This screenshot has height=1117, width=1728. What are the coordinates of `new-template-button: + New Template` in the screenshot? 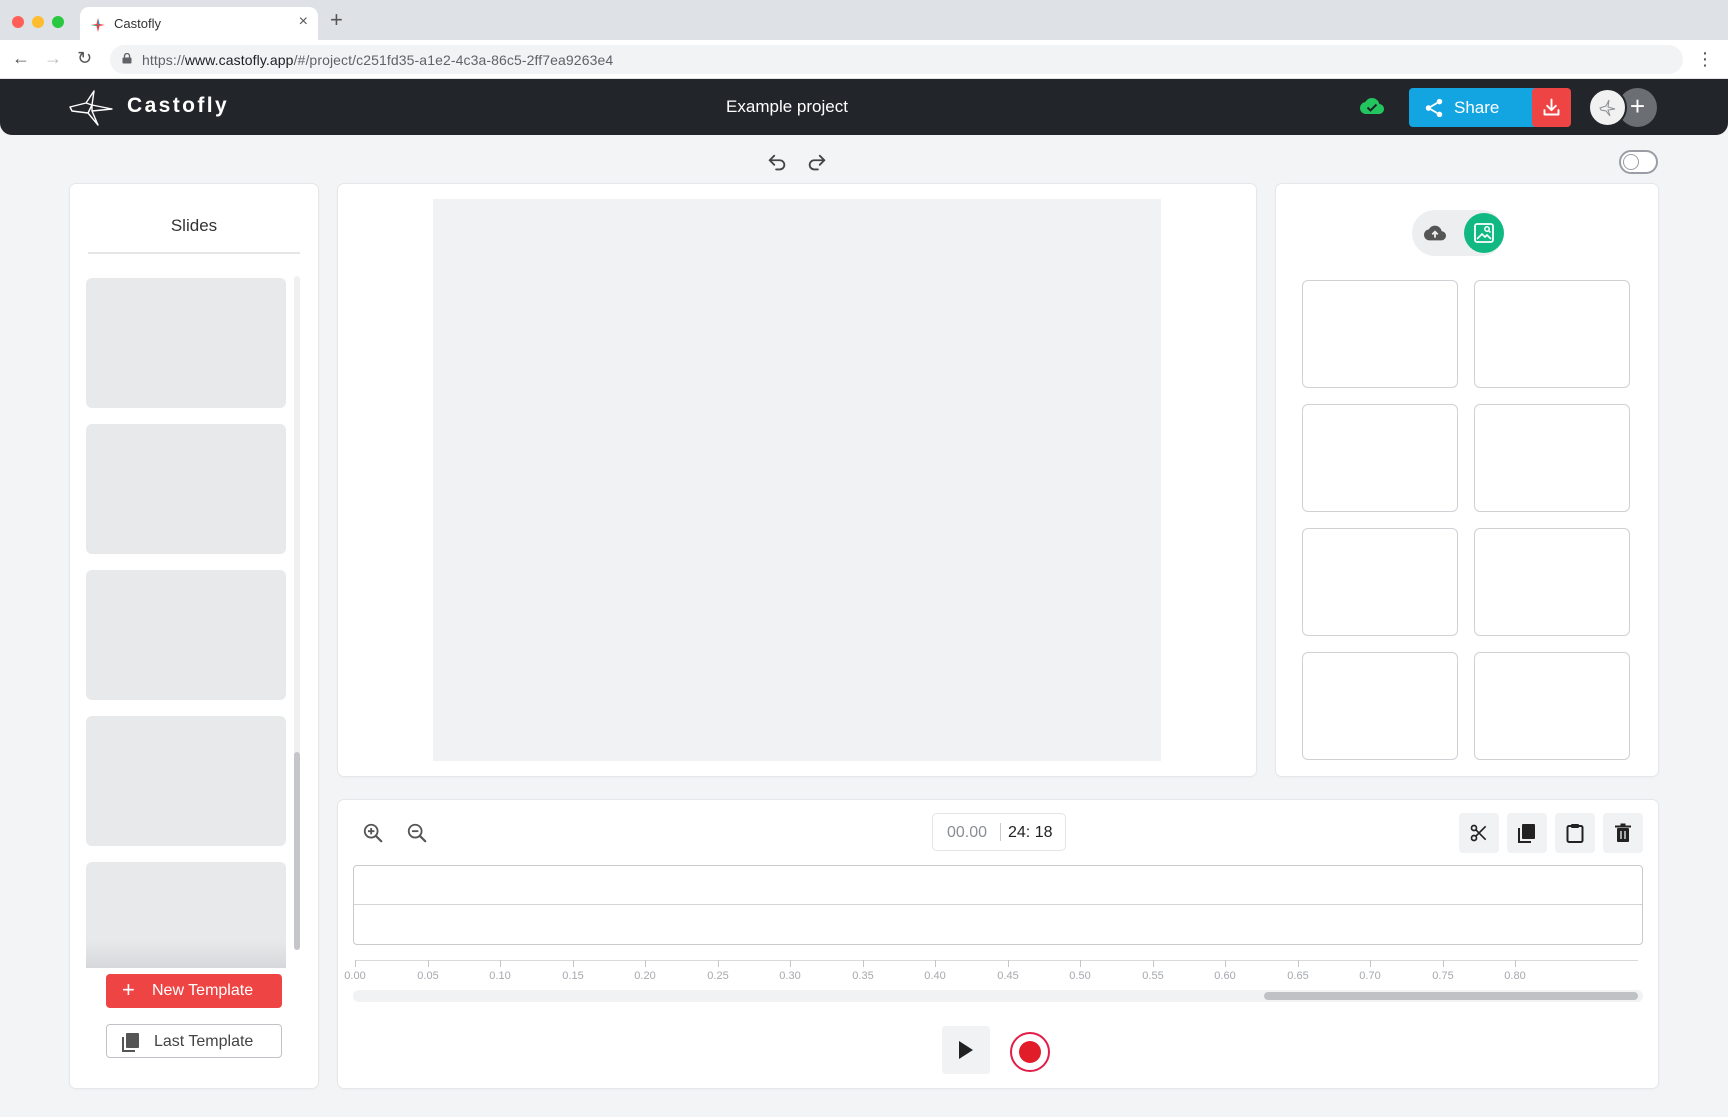 It's located at (194, 991).